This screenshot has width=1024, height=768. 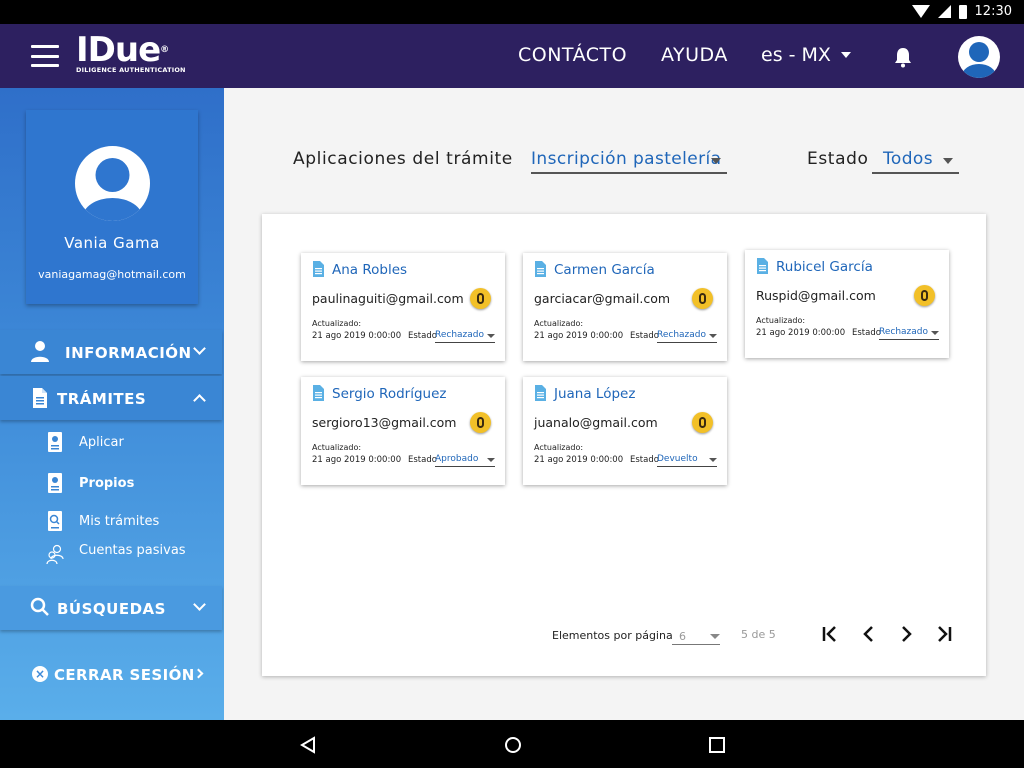 I want to click on updated-date: 21 ago 2019 0:00:00, so click(x=801, y=333).